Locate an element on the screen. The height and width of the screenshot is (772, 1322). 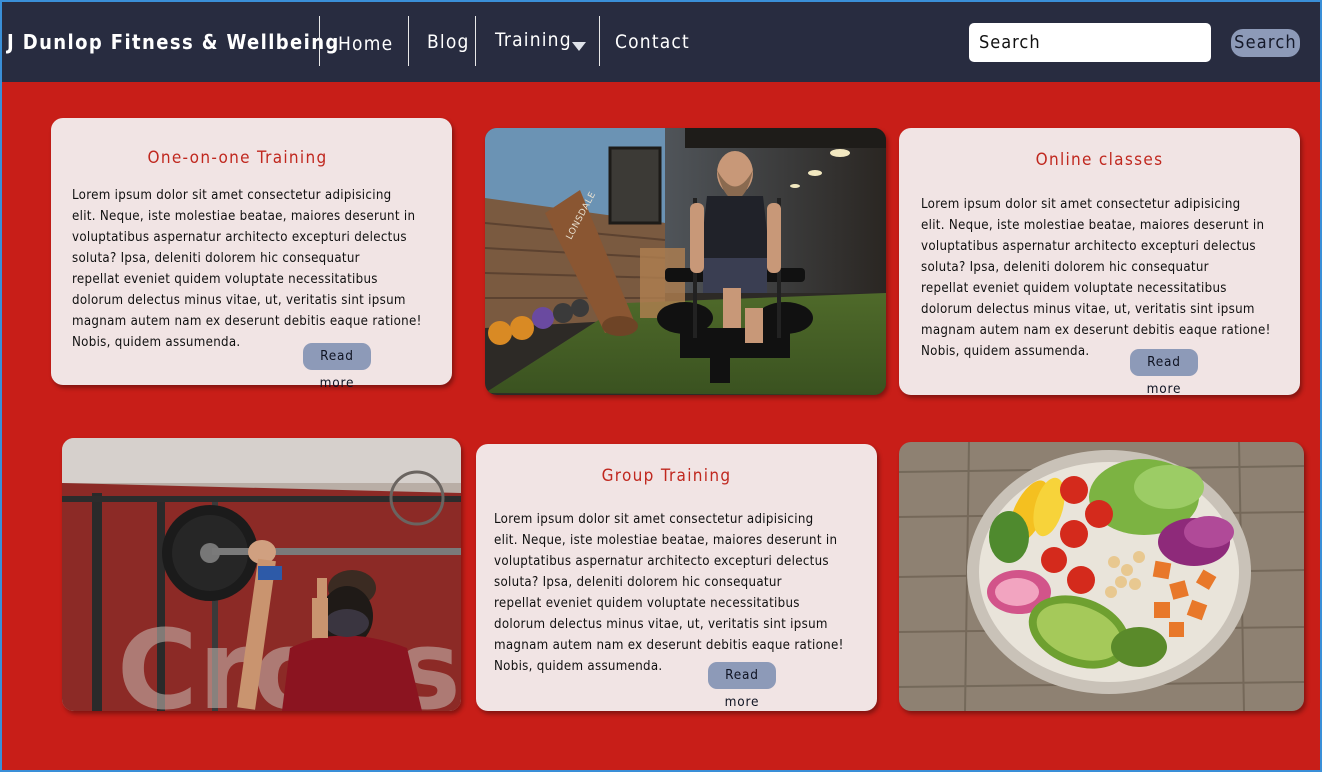
search-input is located at coordinates (1090, 42).